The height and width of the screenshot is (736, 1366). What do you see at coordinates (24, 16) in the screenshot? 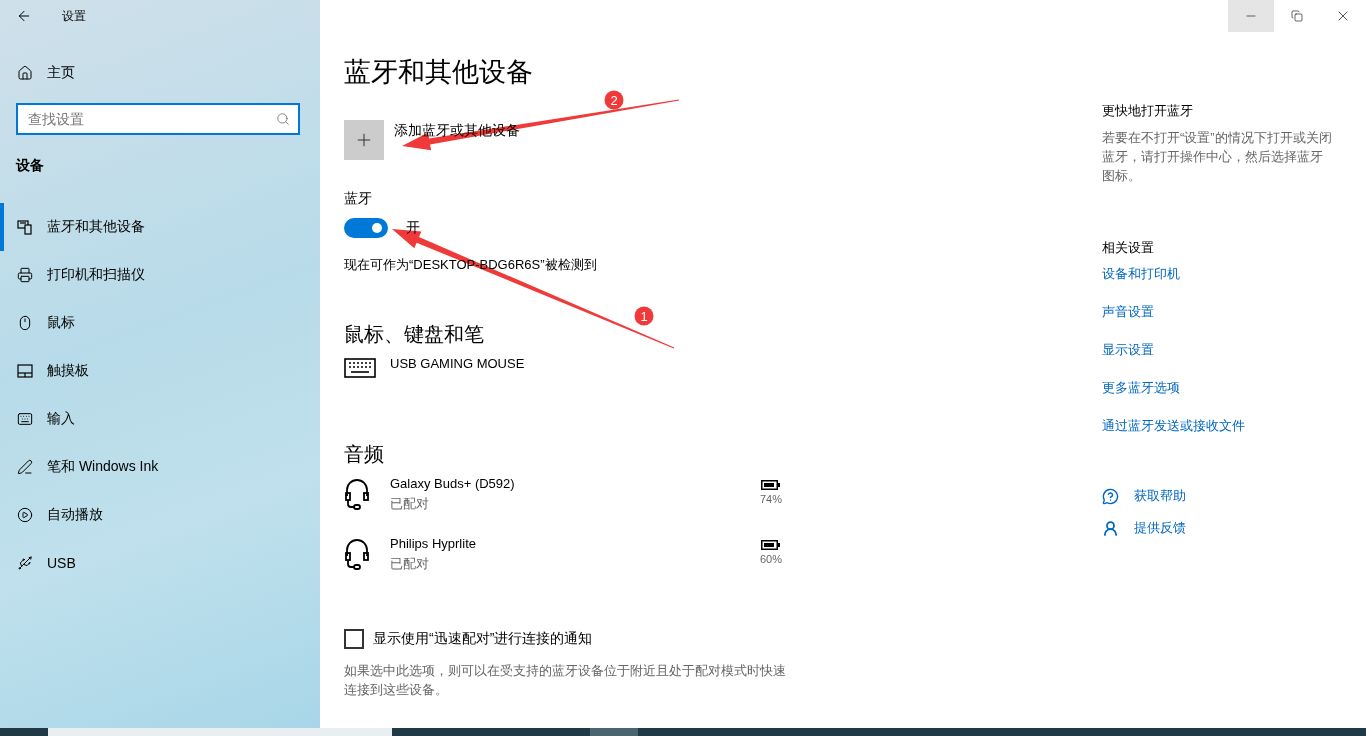
I see `back-icon` at bounding box center [24, 16].